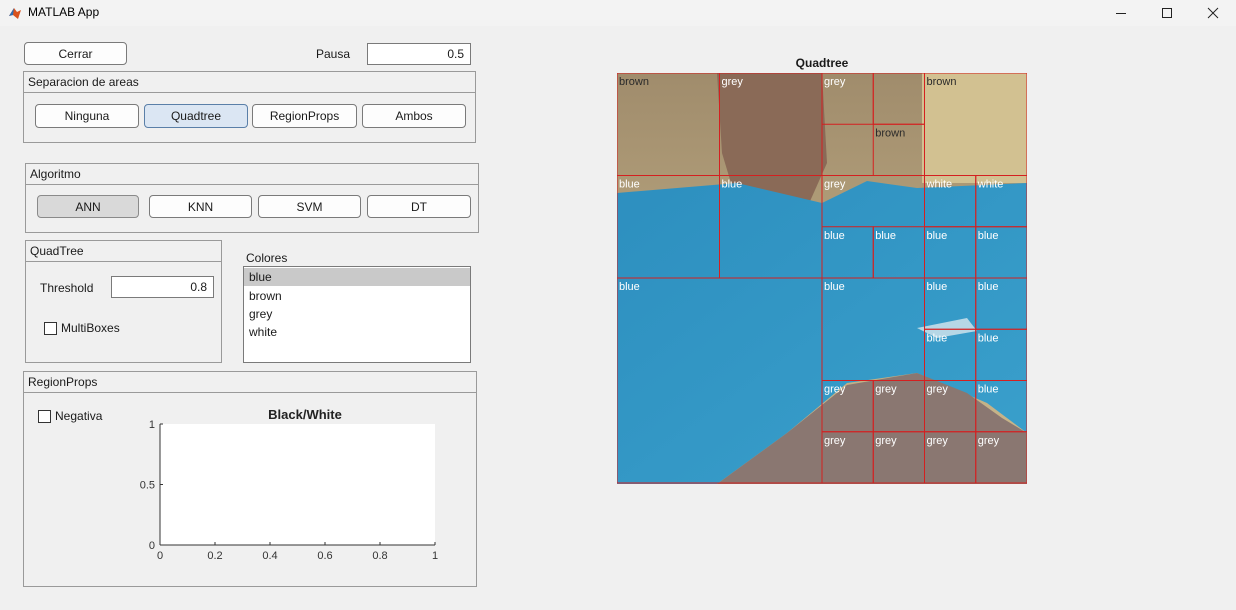  What do you see at coordinates (147, 486) in the screenshot?
I see `y-tick-label: 0.5` at bounding box center [147, 486].